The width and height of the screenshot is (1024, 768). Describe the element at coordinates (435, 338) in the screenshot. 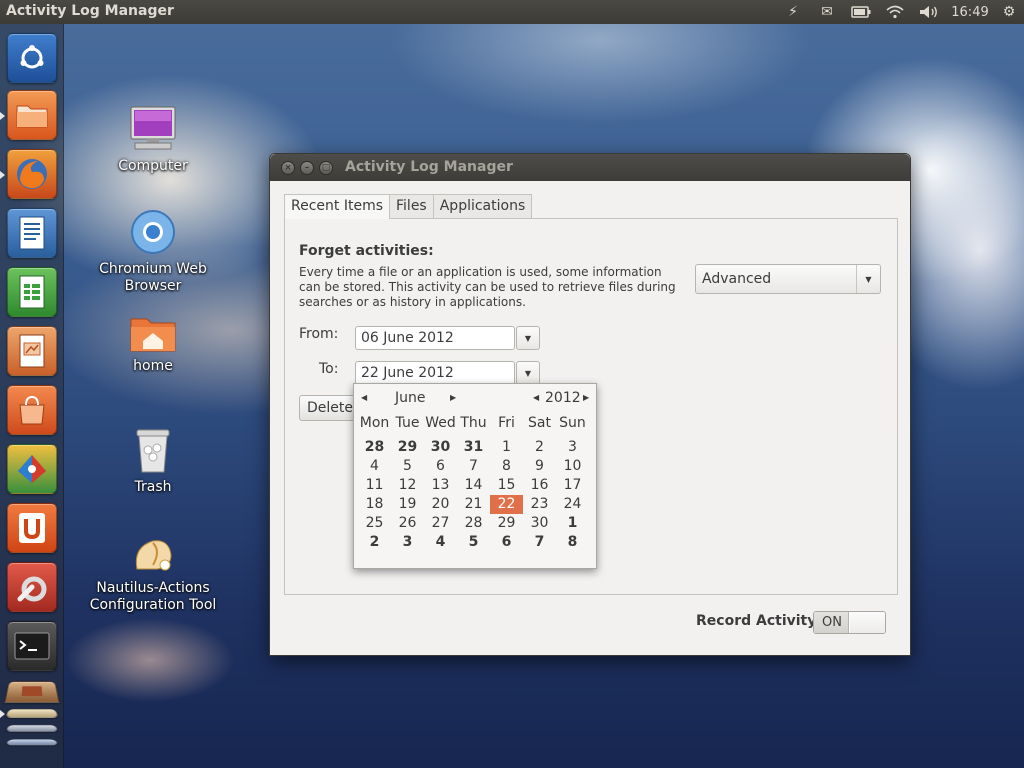

I see `from-date-field: 06 June 2012` at that location.